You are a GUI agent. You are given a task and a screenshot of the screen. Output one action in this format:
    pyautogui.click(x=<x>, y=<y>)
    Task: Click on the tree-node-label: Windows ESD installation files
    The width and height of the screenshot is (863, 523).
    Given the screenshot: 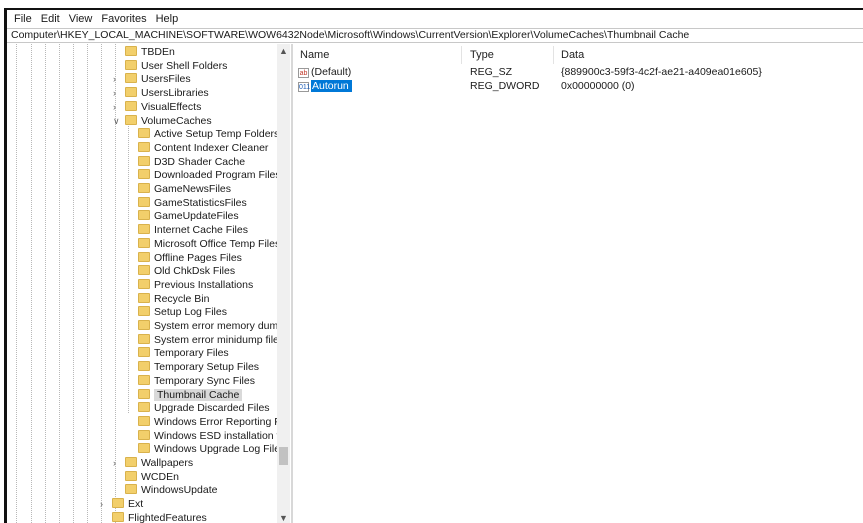 What is the action you would take?
    pyautogui.click(x=219, y=435)
    